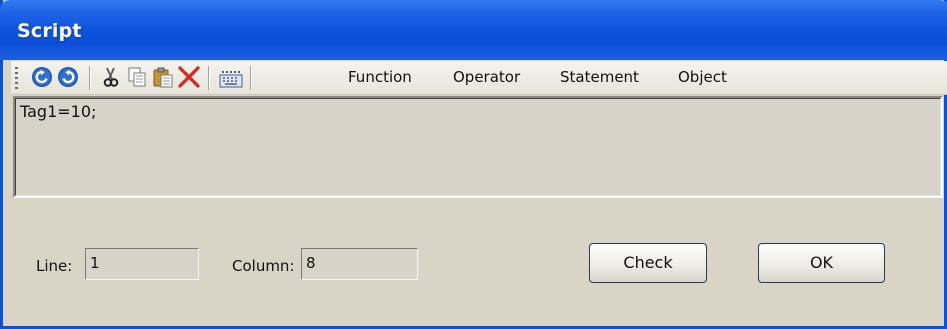 The height and width of the screenshot is (329, 947). Describe the element at coordinates (821, 263) in the screenshot. I see `ok-button: OK` at that location.